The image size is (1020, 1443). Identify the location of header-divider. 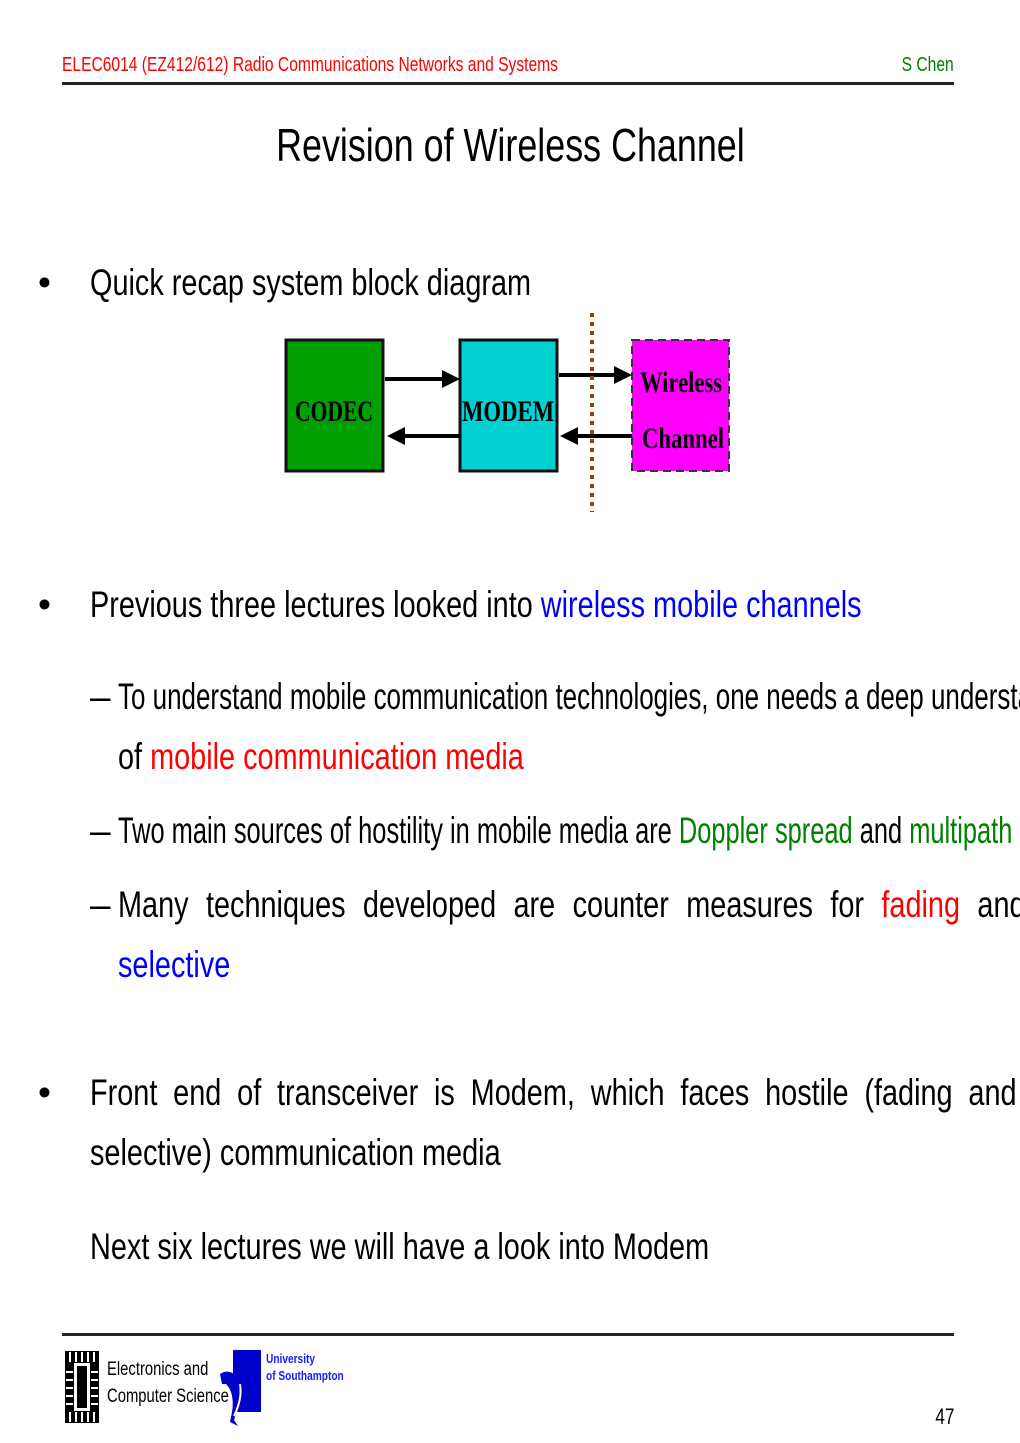
(508, 83).